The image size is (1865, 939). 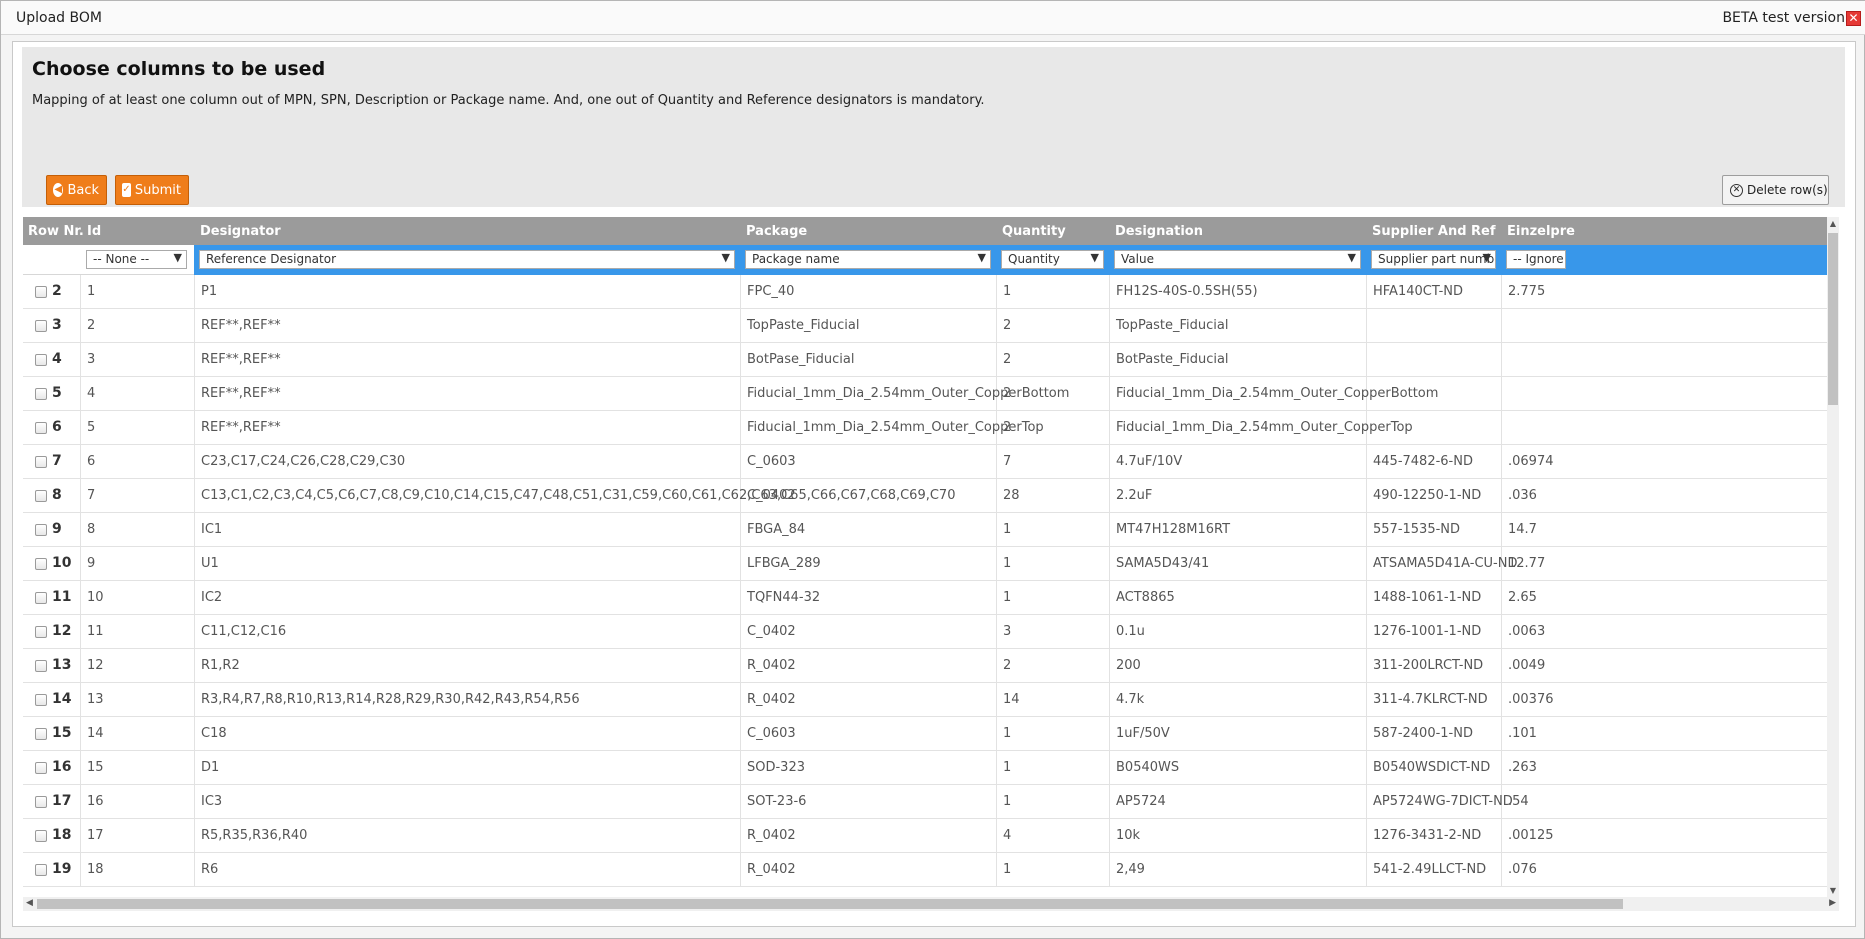 I want to click on mapping-select-einzelpreis: -- Ignore, so click(x=1536, y=259).